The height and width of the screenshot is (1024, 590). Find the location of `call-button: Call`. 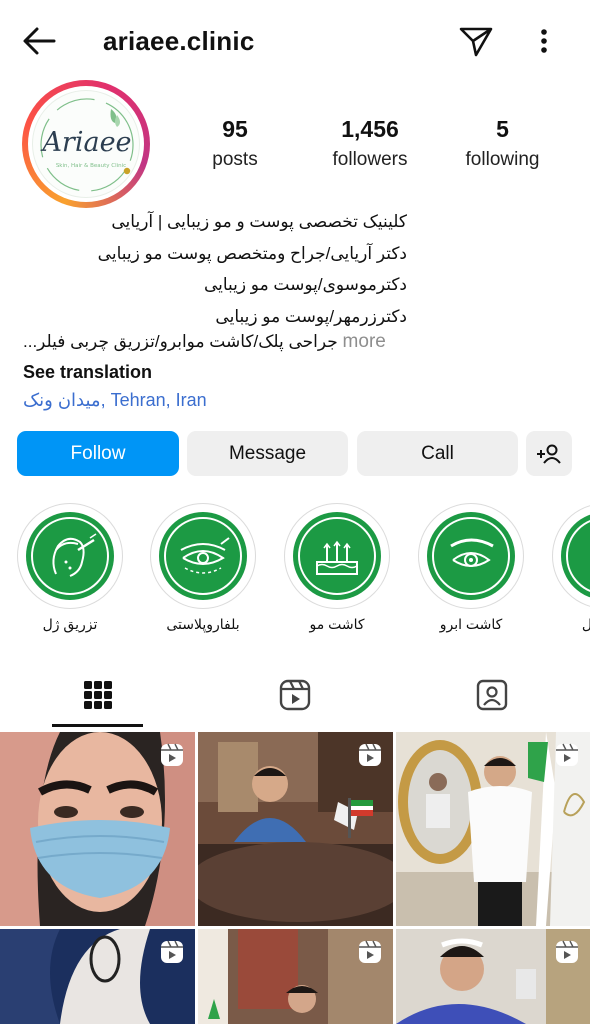

call-button: Call is located at coordinates (437, 453).